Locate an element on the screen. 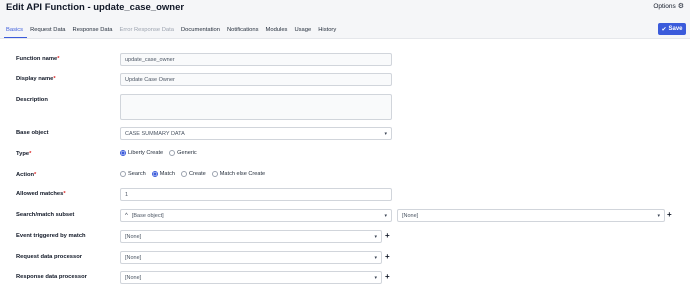 The image size is (690, 287). options-menu: Options ⚙ is located at coordinates (668, 6).